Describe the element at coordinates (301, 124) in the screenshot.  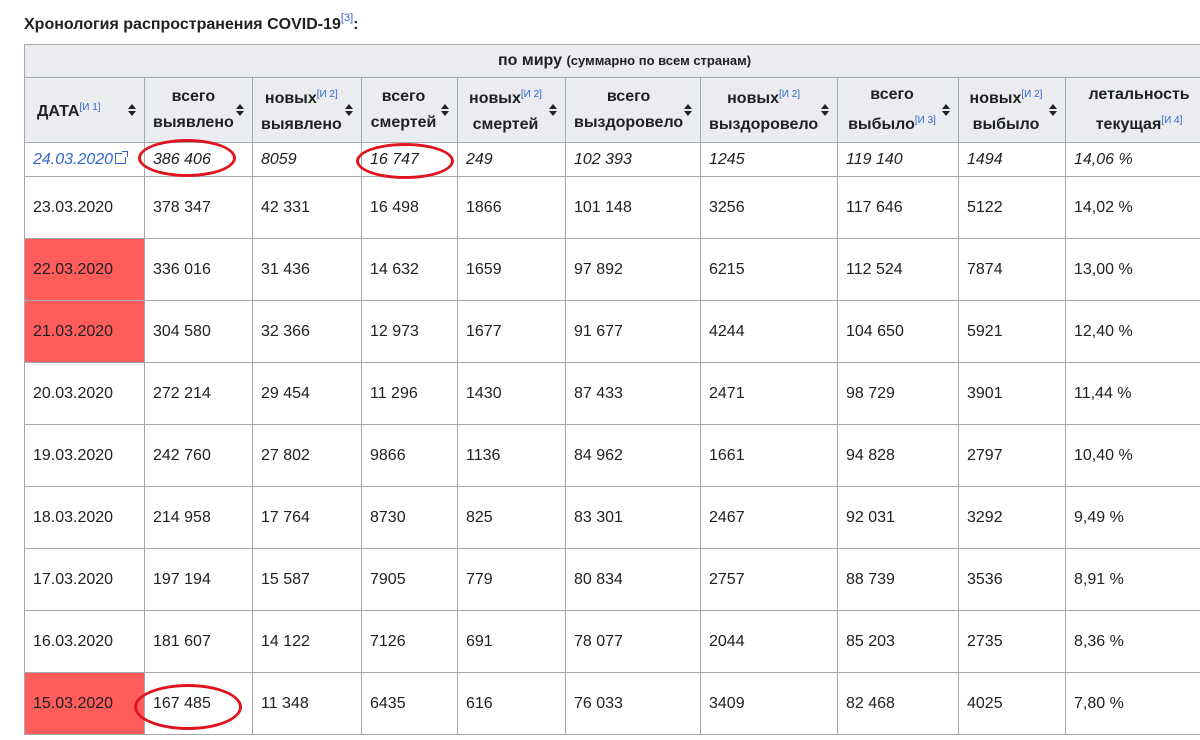
I see `column-header-line2: выявлено` at that location.